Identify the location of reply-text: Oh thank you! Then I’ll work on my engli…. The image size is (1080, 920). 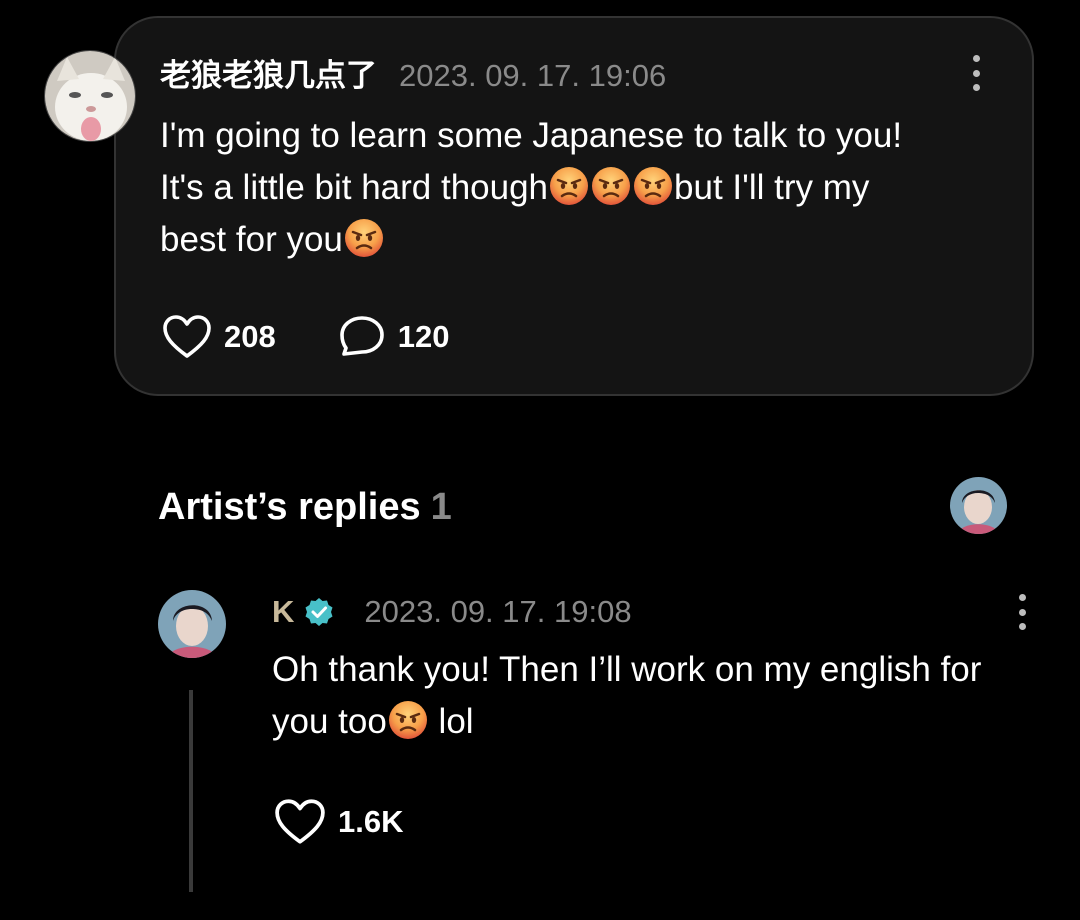
(627, 695).